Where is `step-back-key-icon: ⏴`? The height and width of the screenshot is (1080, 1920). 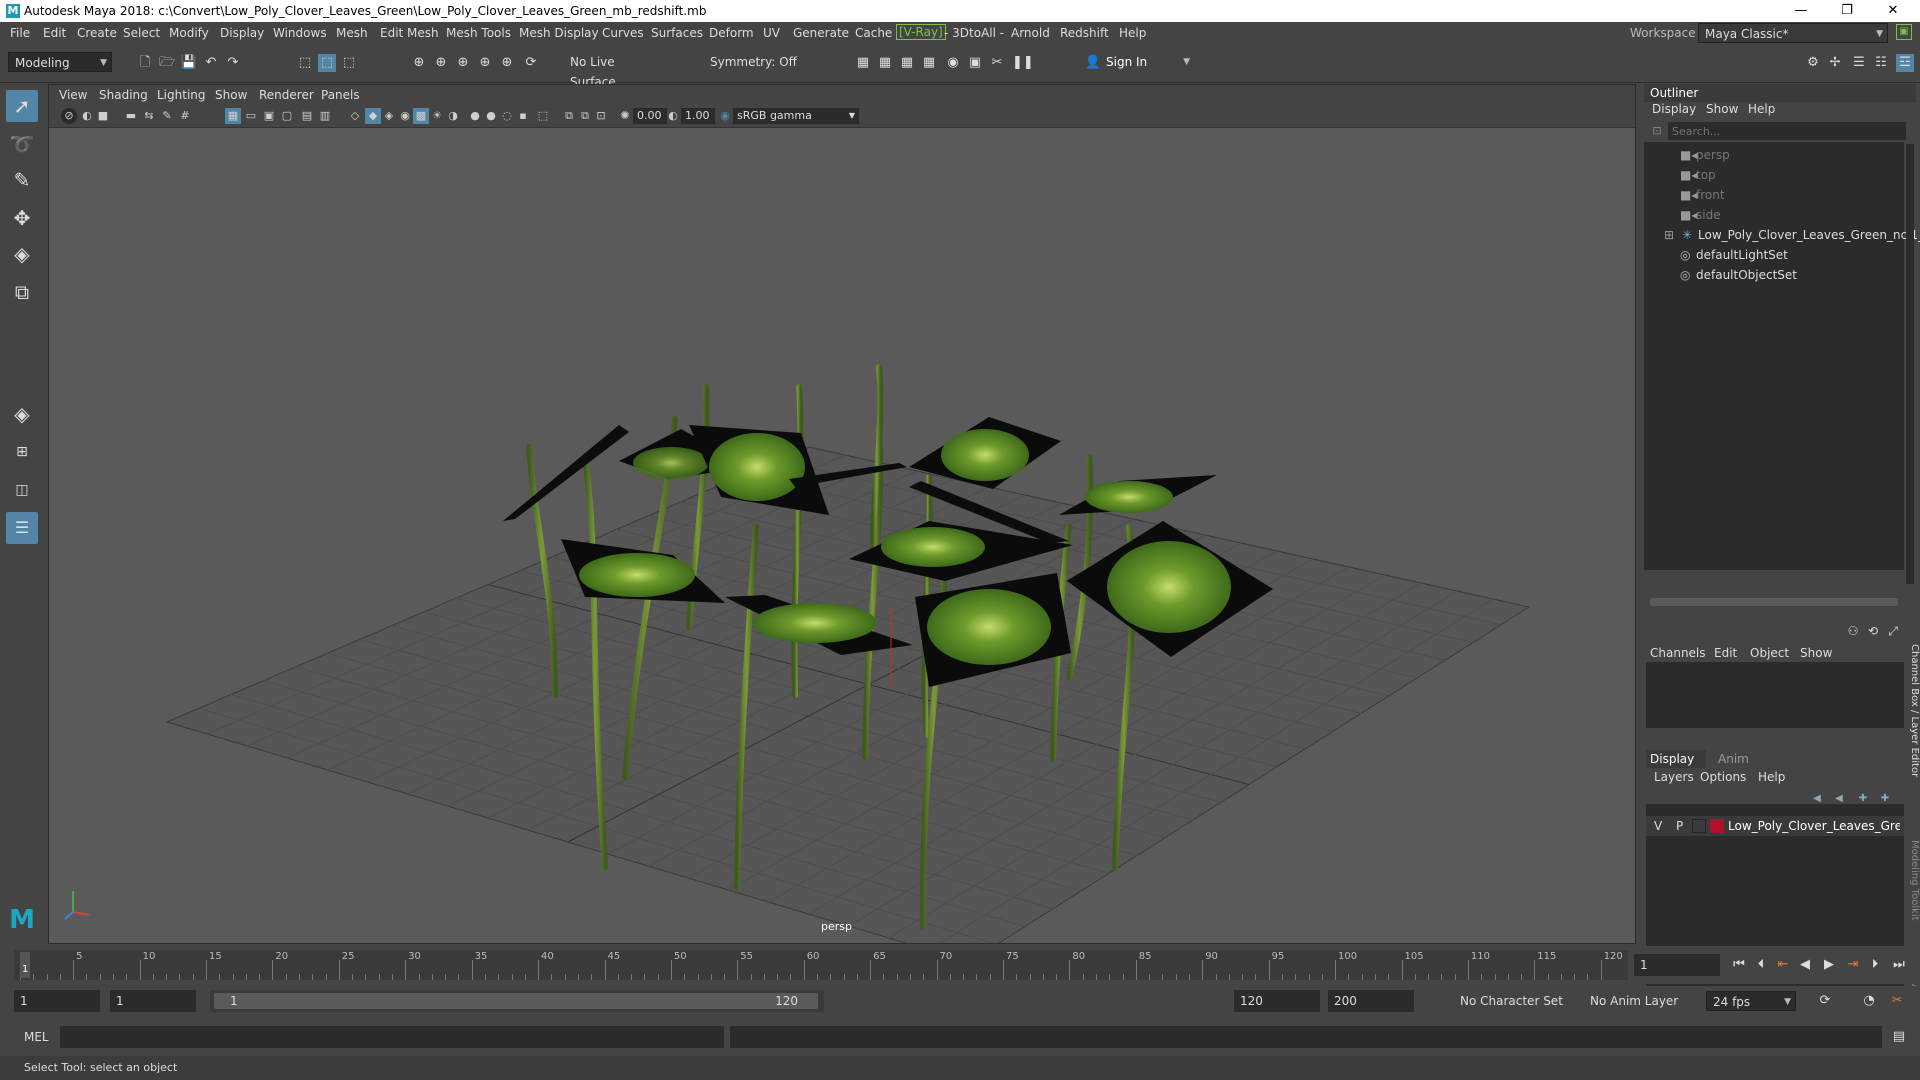 step-back-key-icon: ⏴ is located at coordinates (1761, 965).